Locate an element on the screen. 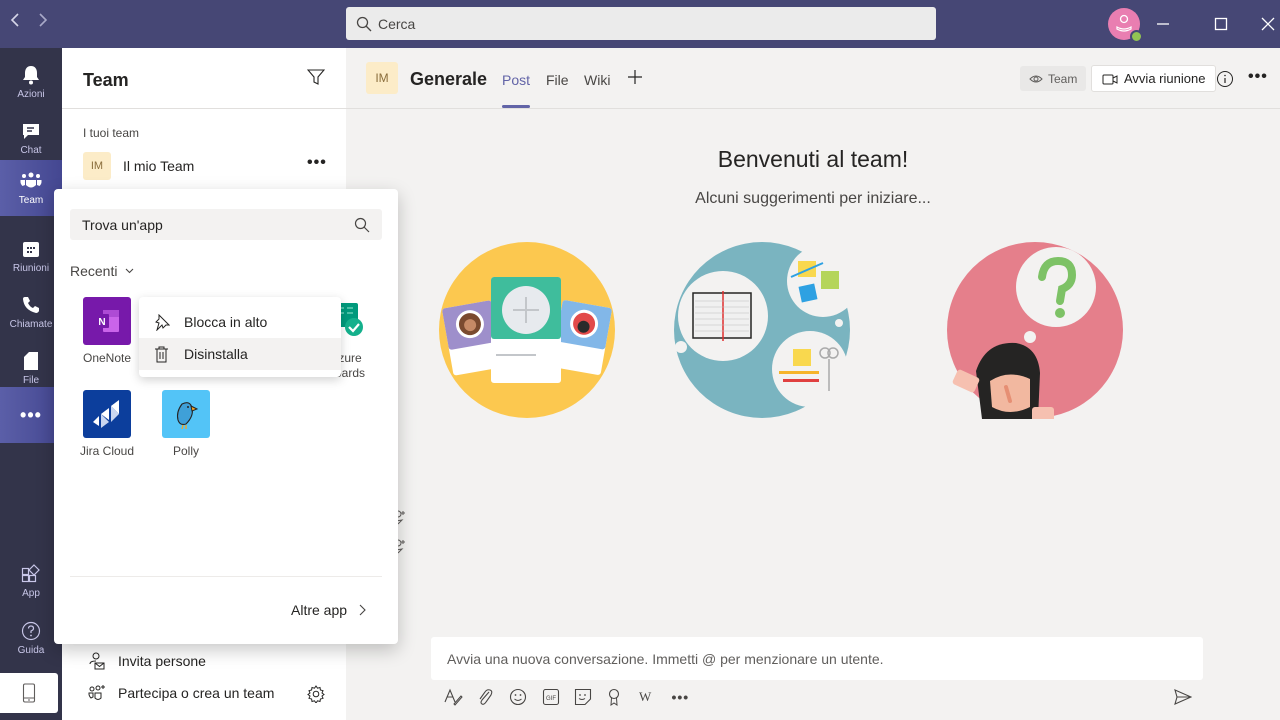 Image resolution: width=1280 pixels, height=720 pixels. close-button is located at coordinates (1268, 24).